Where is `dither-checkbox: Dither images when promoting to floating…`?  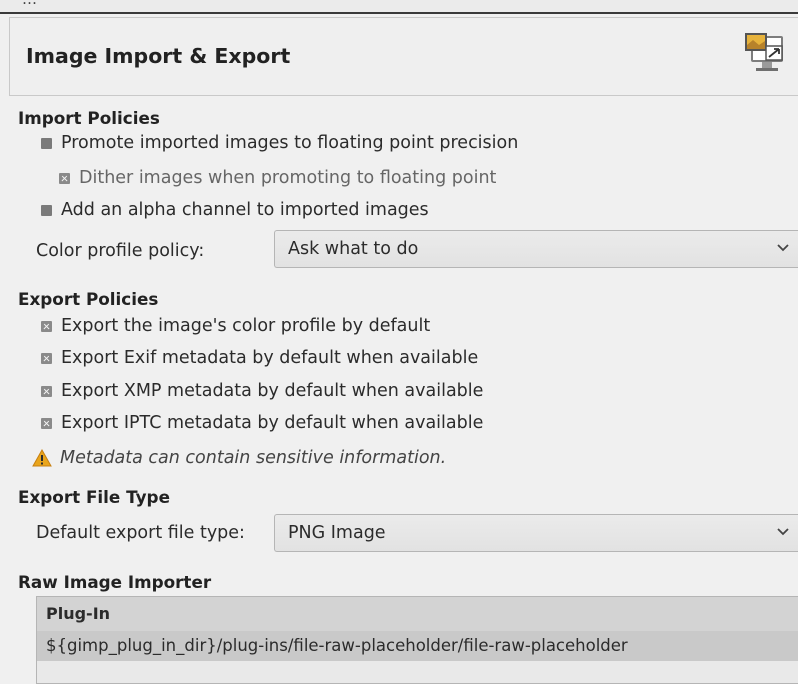
dither-checkbox: Dither images when promoting to floating… is located at coordinates (277, 178).